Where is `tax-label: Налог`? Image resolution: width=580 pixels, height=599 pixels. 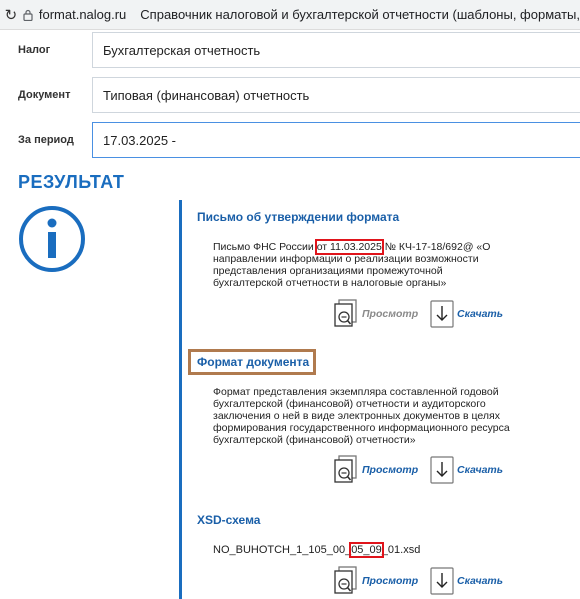
tax-label: Налог is located at coordinates (34, 50).